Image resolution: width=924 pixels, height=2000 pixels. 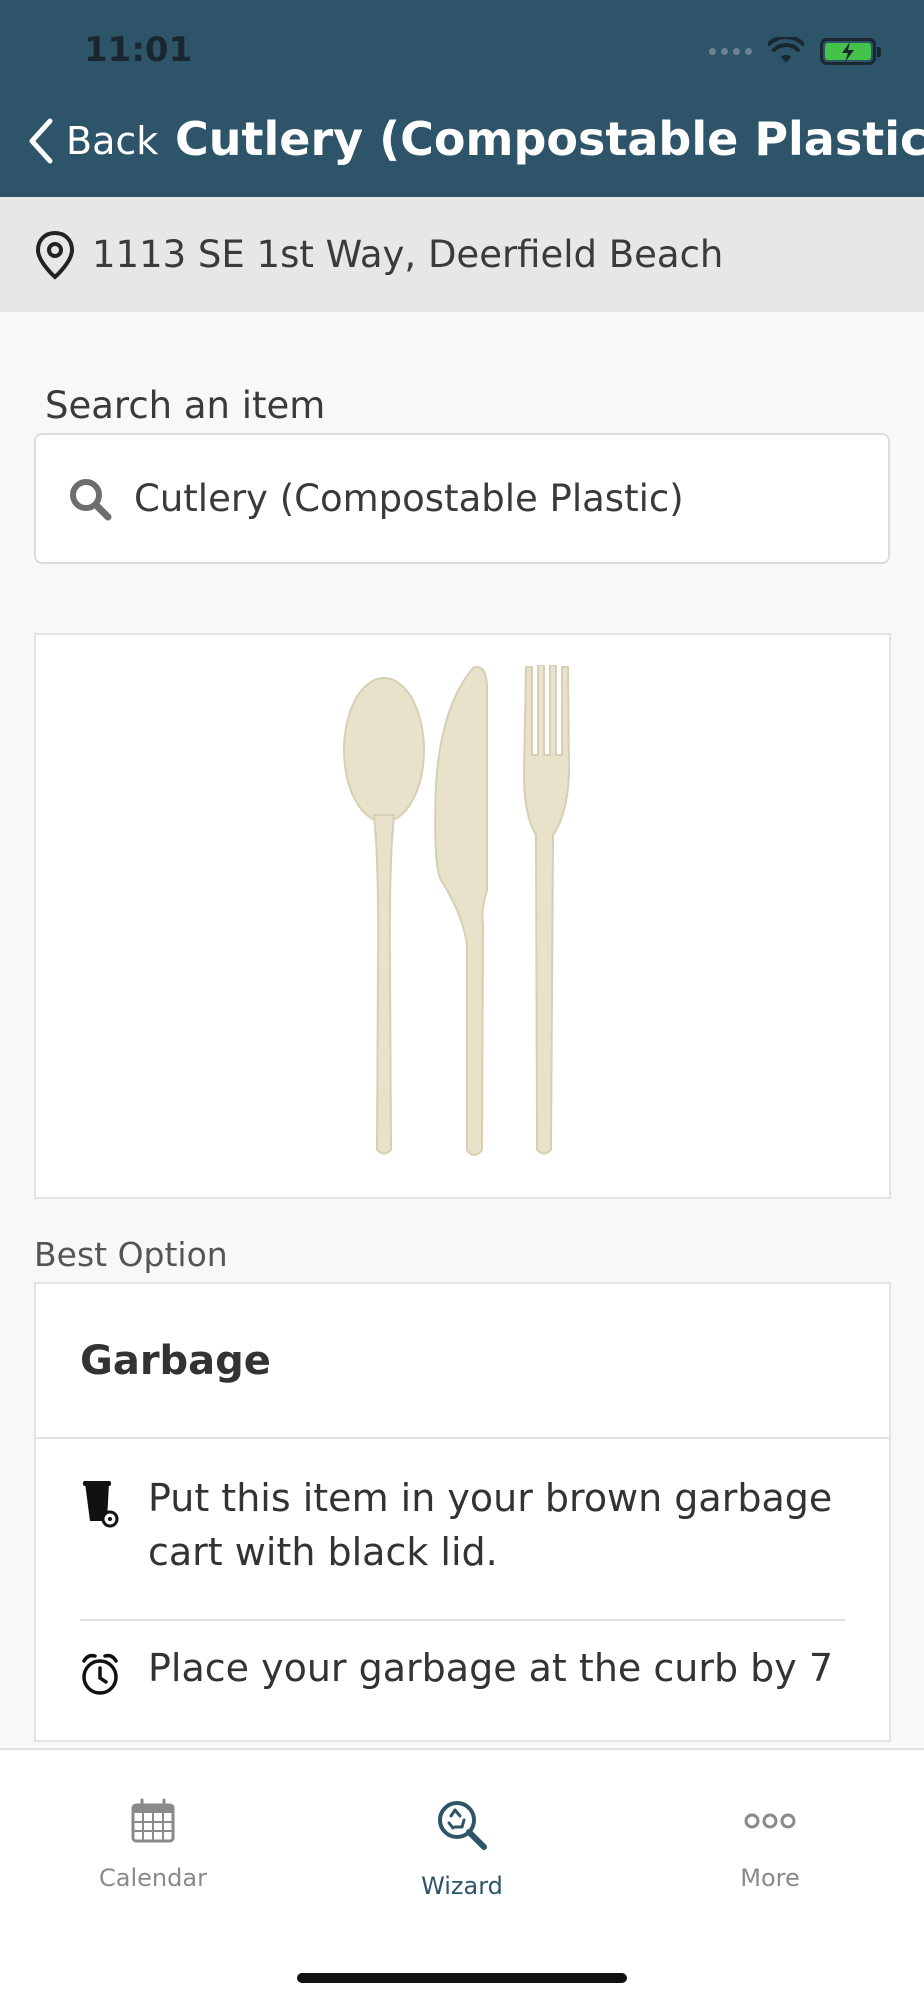 I want to click on instruction-text-line: Put this item in your brown garbage, so click(x=490, y=1498).